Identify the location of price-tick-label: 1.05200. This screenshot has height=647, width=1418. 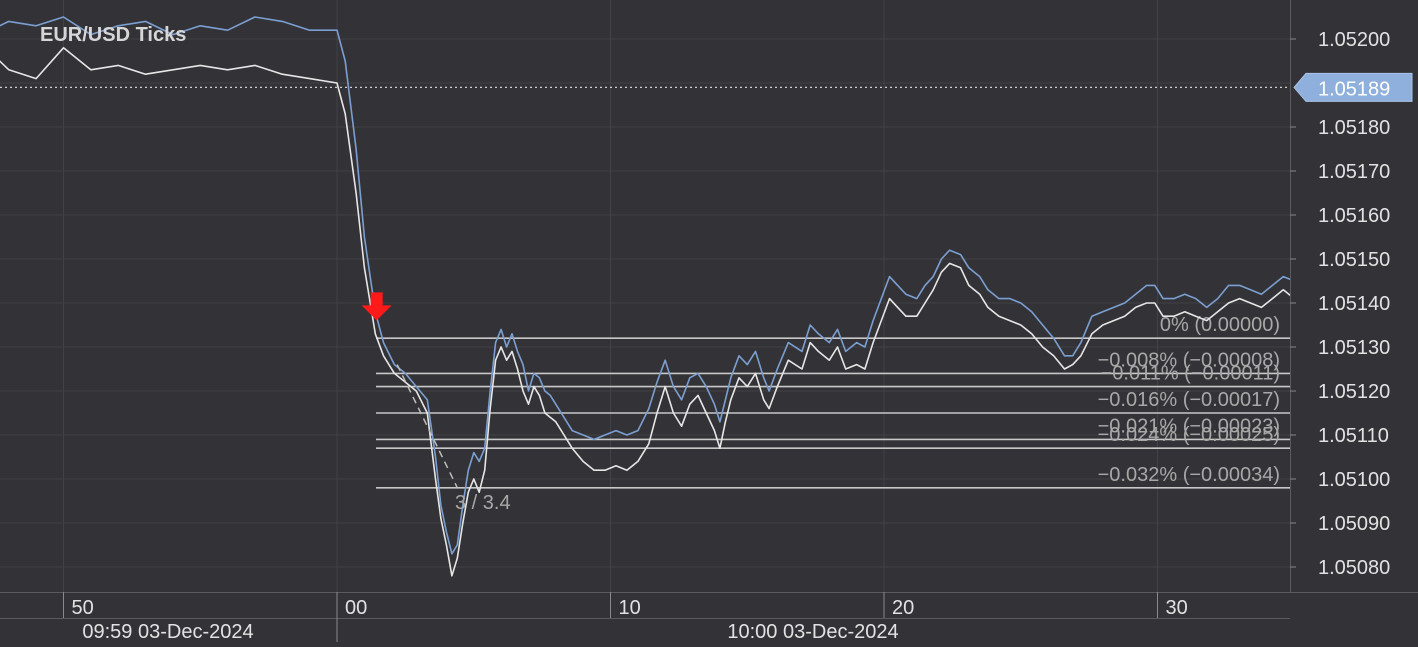
(1354, 40).